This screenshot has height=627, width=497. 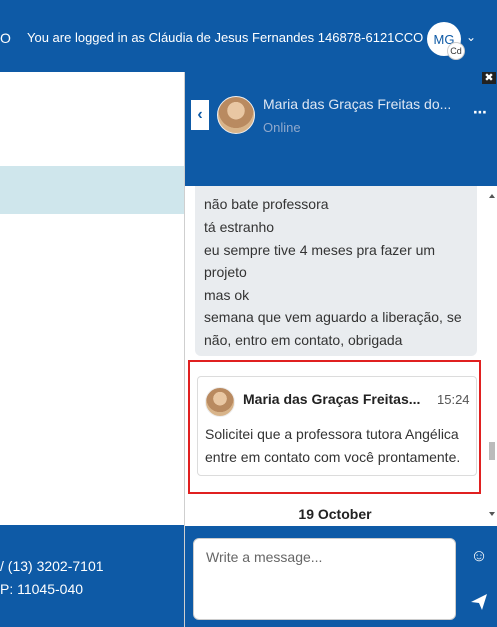 I want to click on message-line: mas ok, so click(x=227, y=295).